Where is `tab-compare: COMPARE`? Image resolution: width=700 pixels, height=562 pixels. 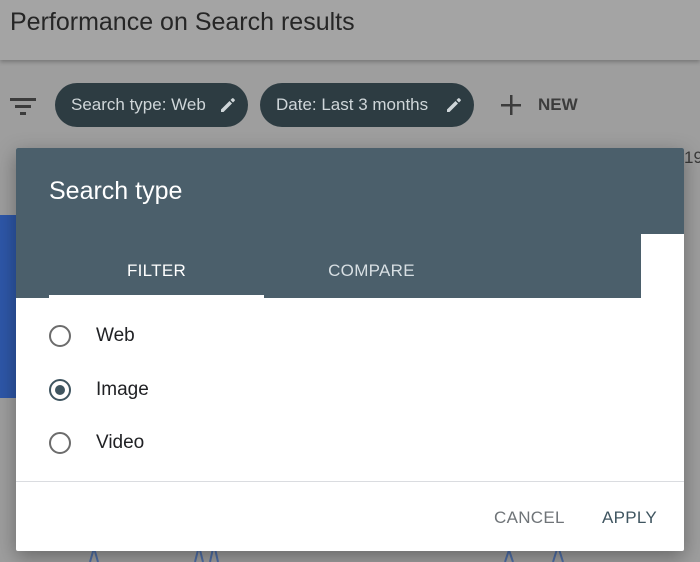 tab-compare: COMPARE is located at coordinates (371, 270).